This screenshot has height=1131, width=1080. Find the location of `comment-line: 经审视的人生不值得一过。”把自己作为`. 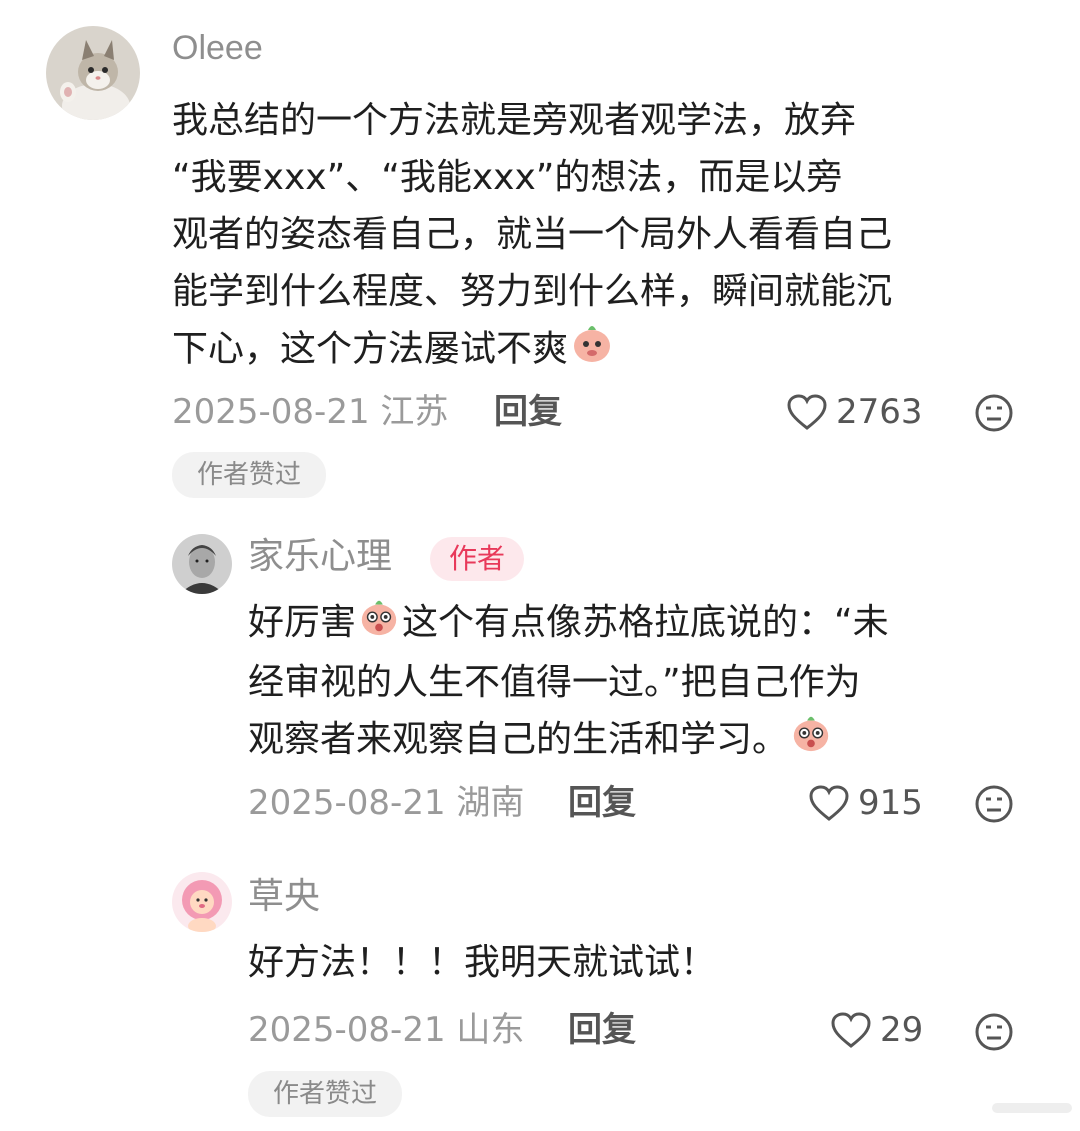

comment-line: 经审视的人生不值得一过。”把自己作为 is located at coordinates (554, 682).